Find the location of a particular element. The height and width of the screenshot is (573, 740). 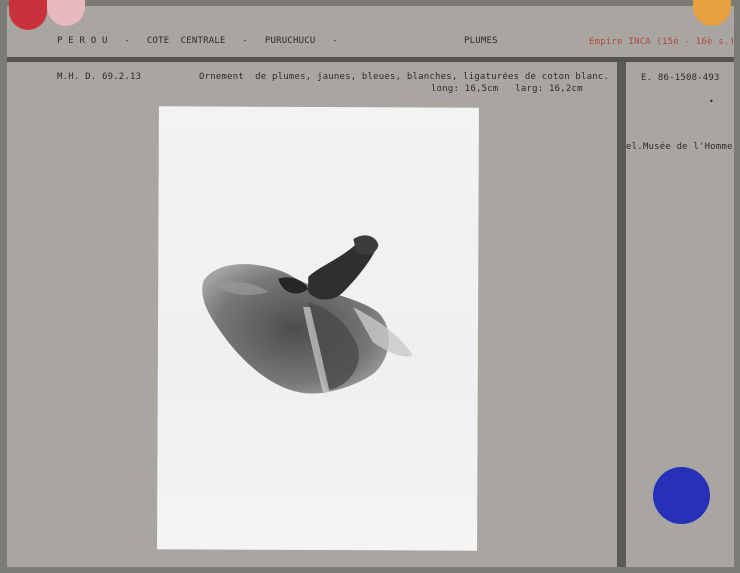

inventory-number: M.H. D. 69.2.13 is located at coordinates (99, 77).